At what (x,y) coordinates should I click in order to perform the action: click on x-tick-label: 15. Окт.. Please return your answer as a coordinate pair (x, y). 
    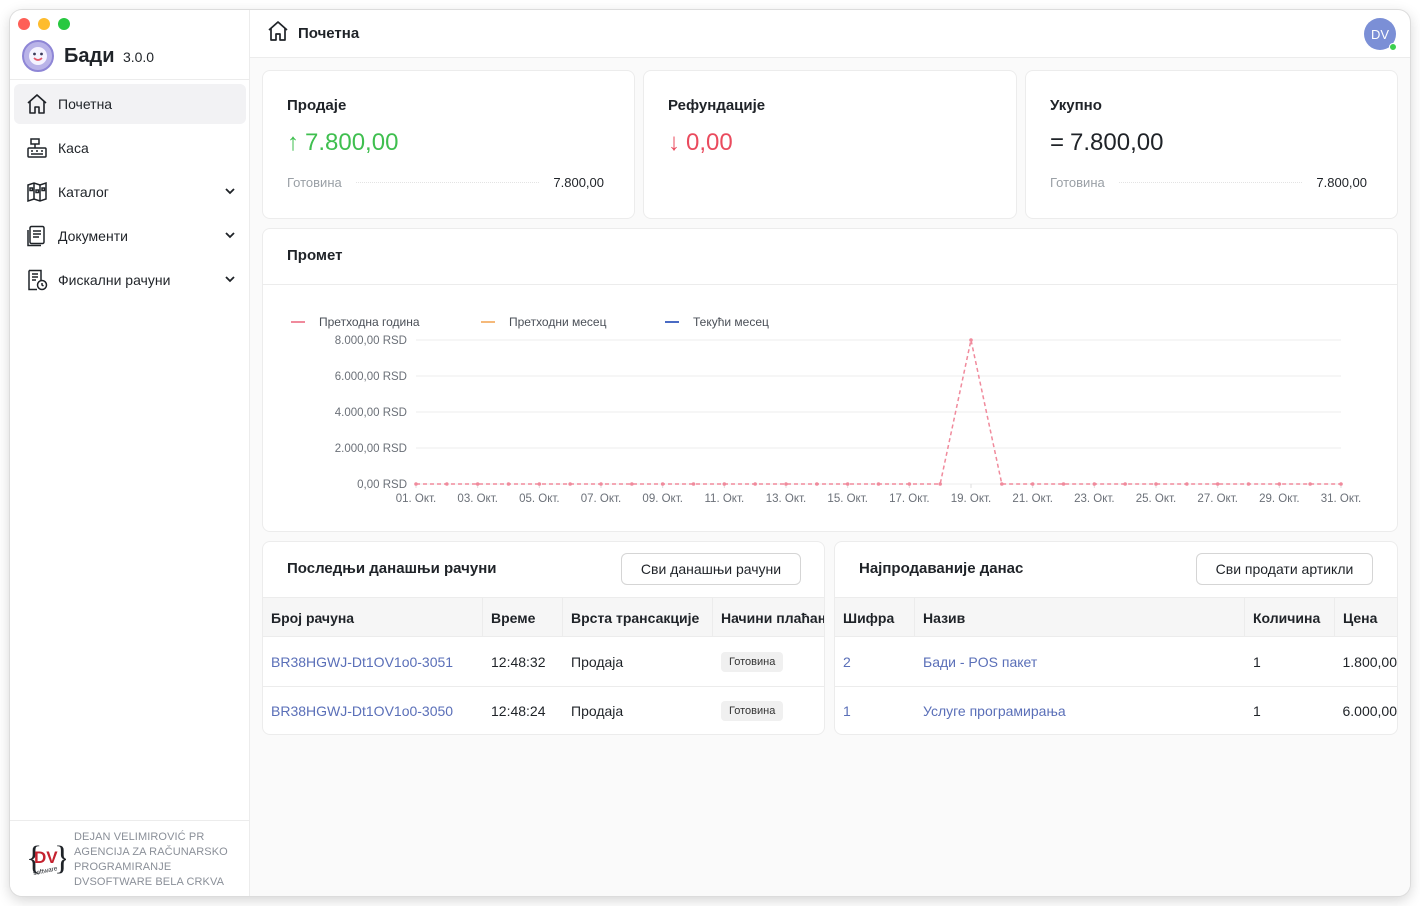
    Looking at the image, I should click on (847, 499).